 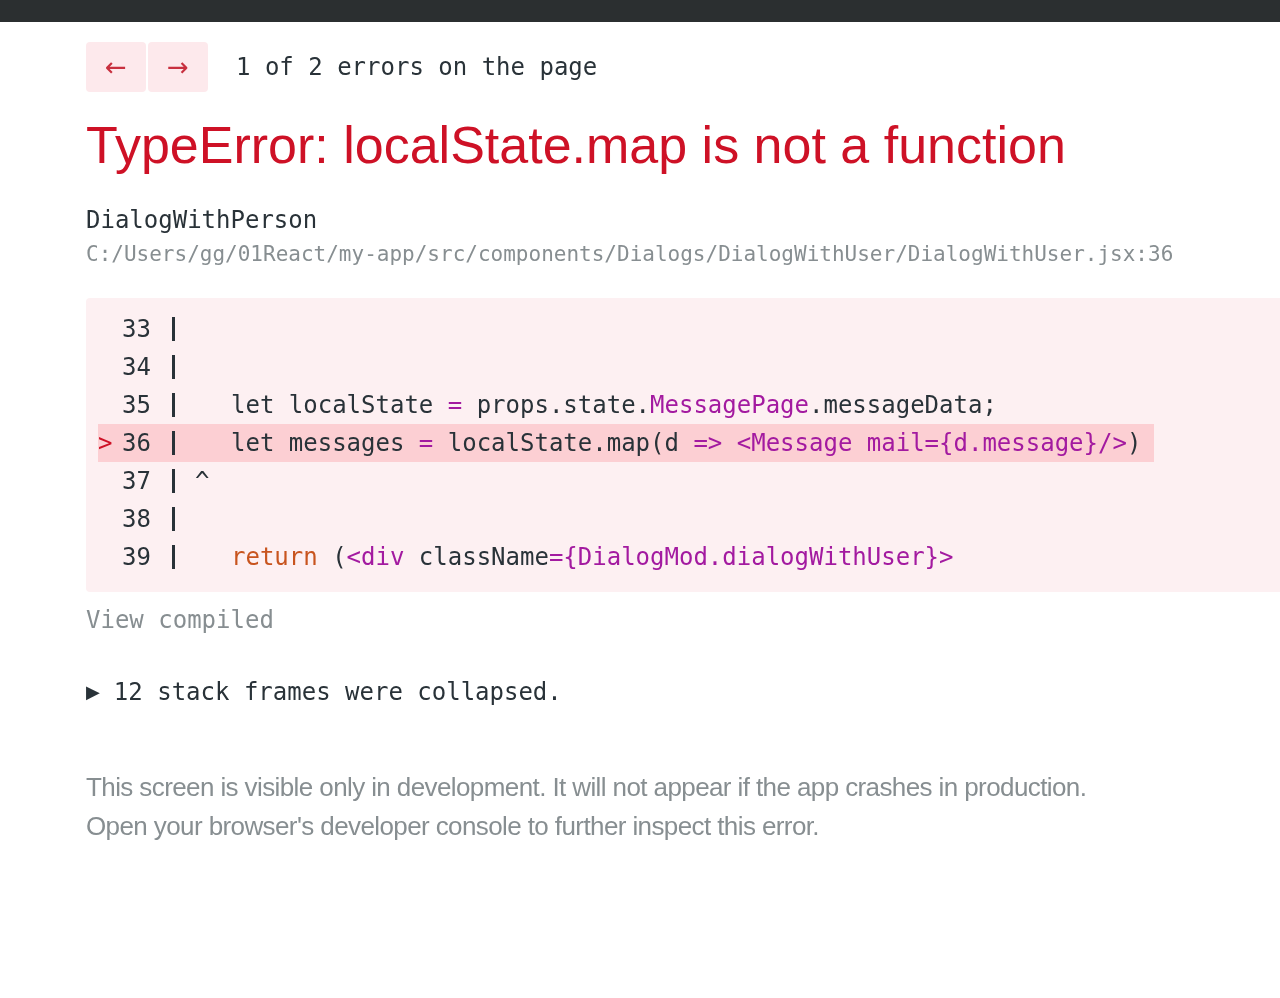 What do you see at coordinates (137, 329) in the screenshot?
I see `line-number: 33` at bounding box center [137, 329].